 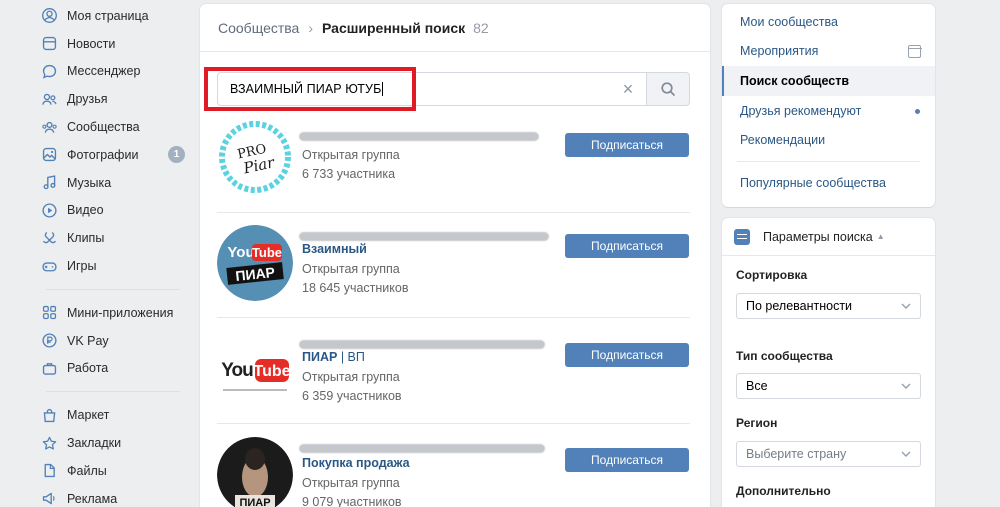 What do you see at coordinates (917, 111) in the screenshot?
I see `unread-dot-icon` at bounding box center [917, 111].